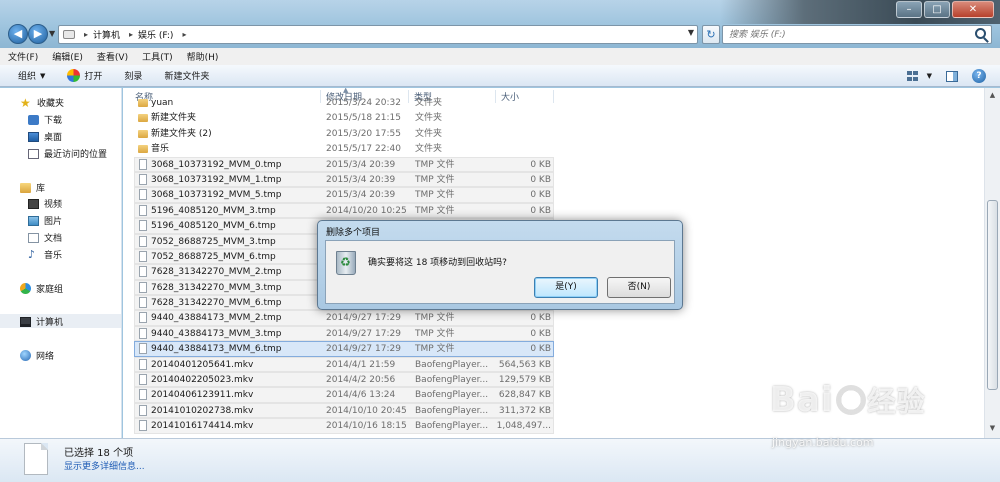 This screenshot has height=482, width=1000. What do you see at coordinates (33, 153) in the screenshot?
I see `recent-places-icon` at bounding box center [33, 153].